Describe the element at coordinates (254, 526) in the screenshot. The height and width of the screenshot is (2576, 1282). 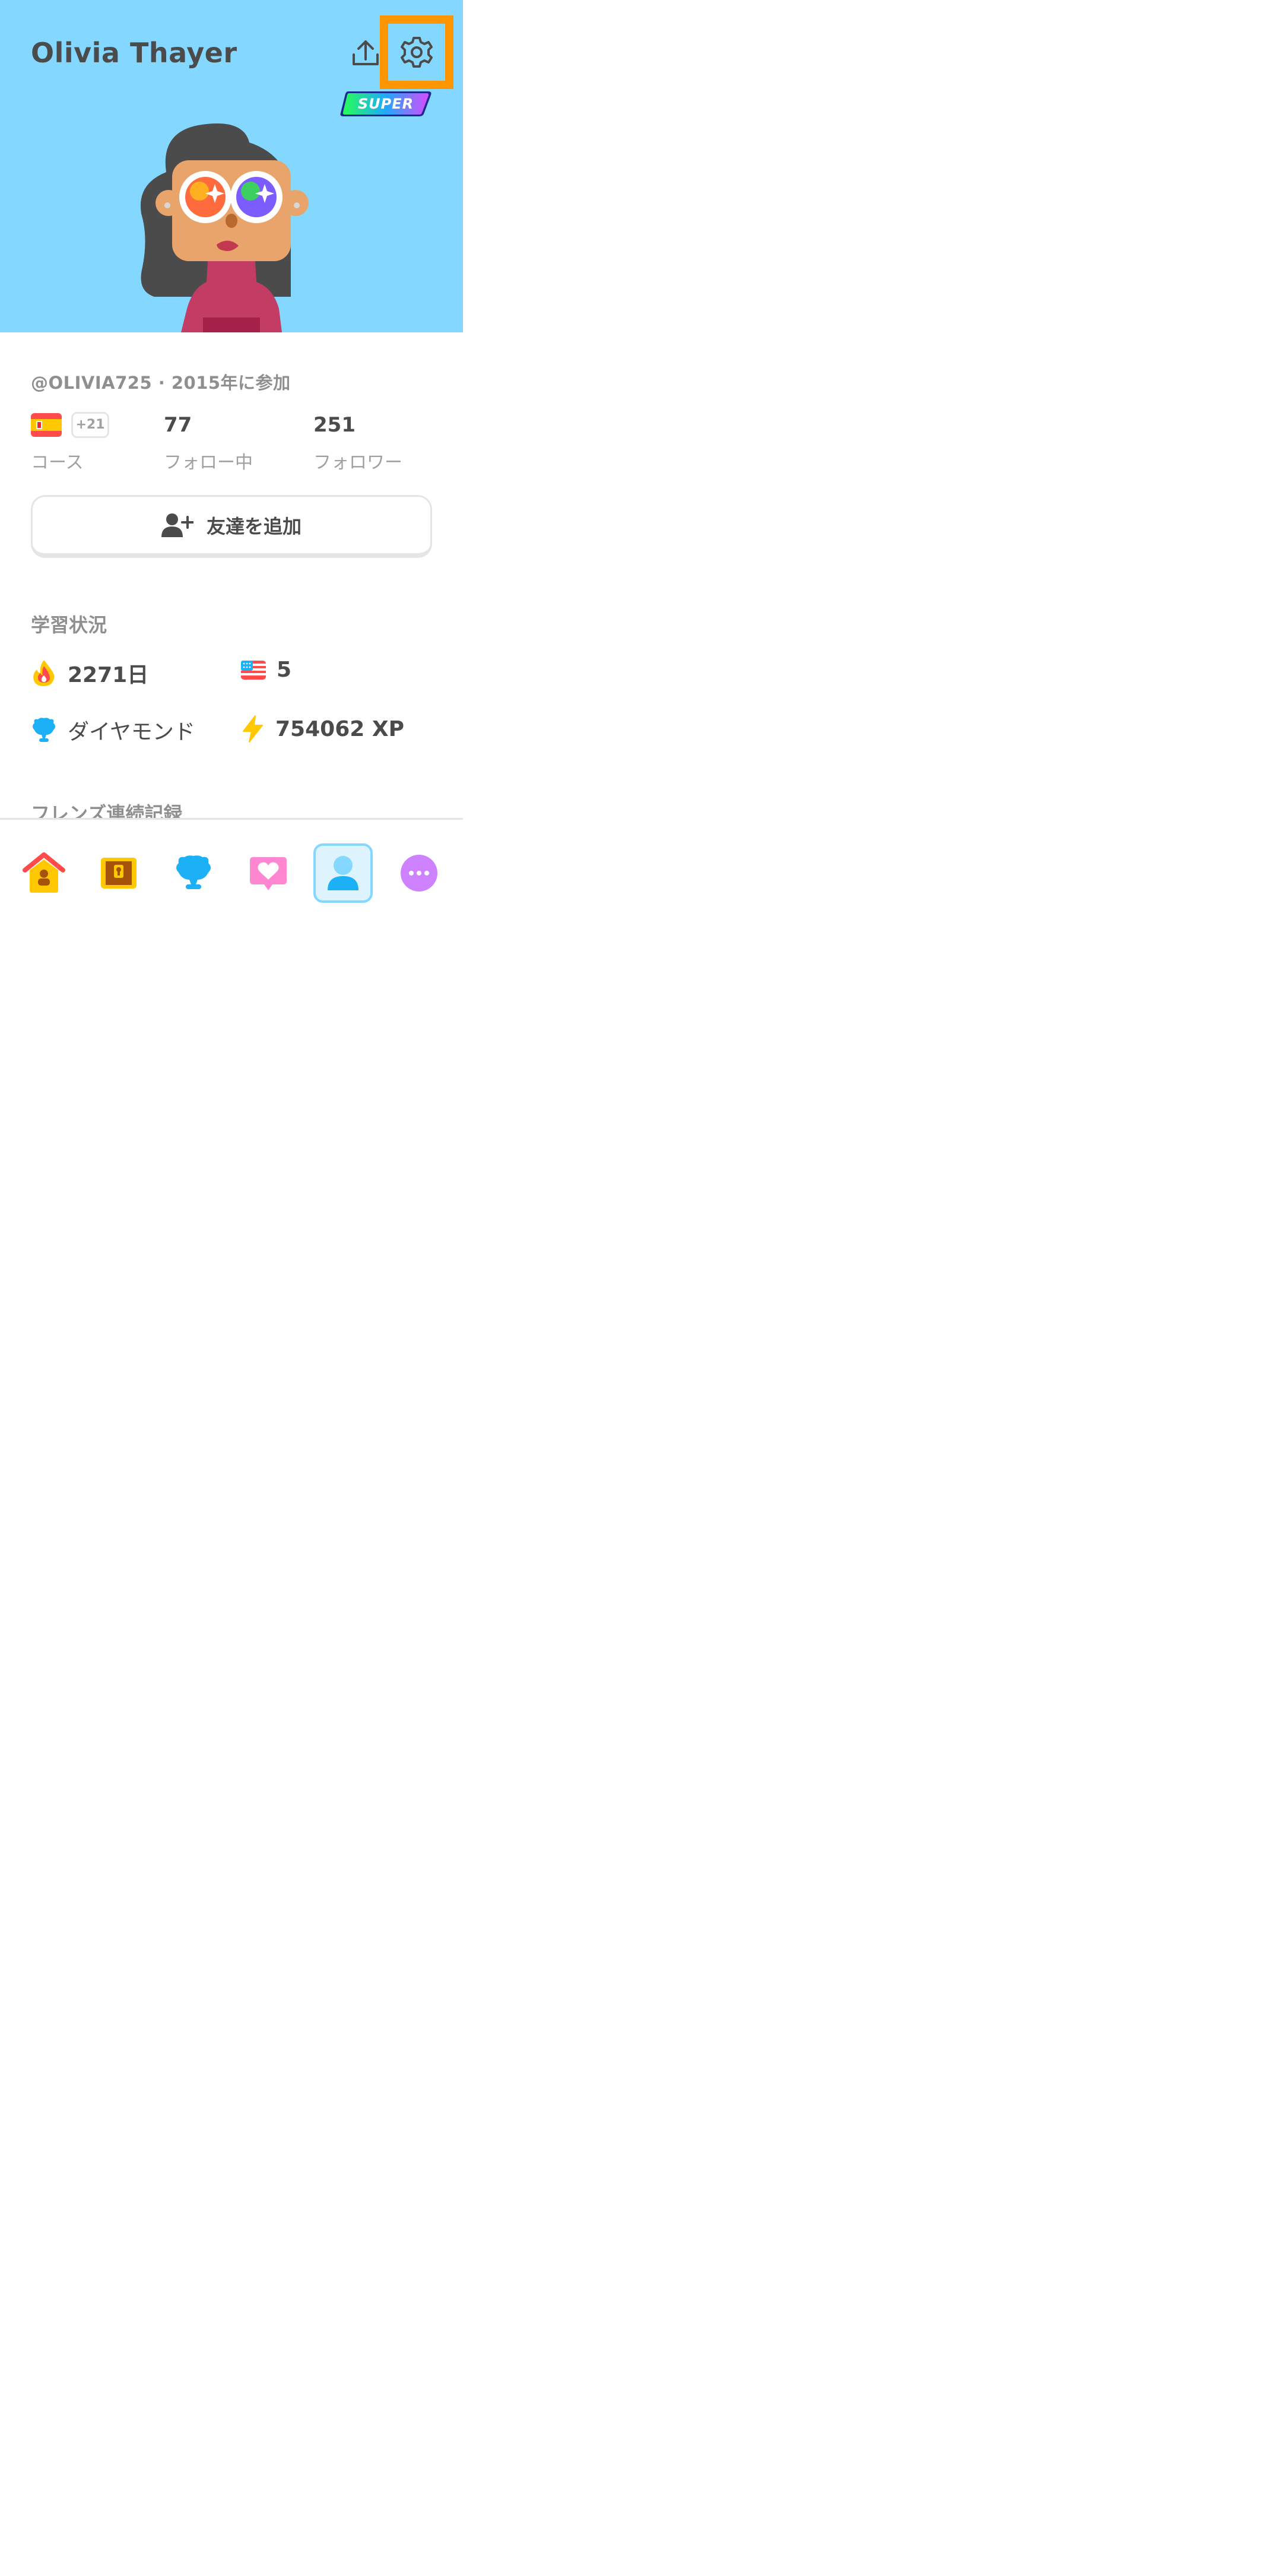
I see `add-friend-label: 友達を追加` at that location.